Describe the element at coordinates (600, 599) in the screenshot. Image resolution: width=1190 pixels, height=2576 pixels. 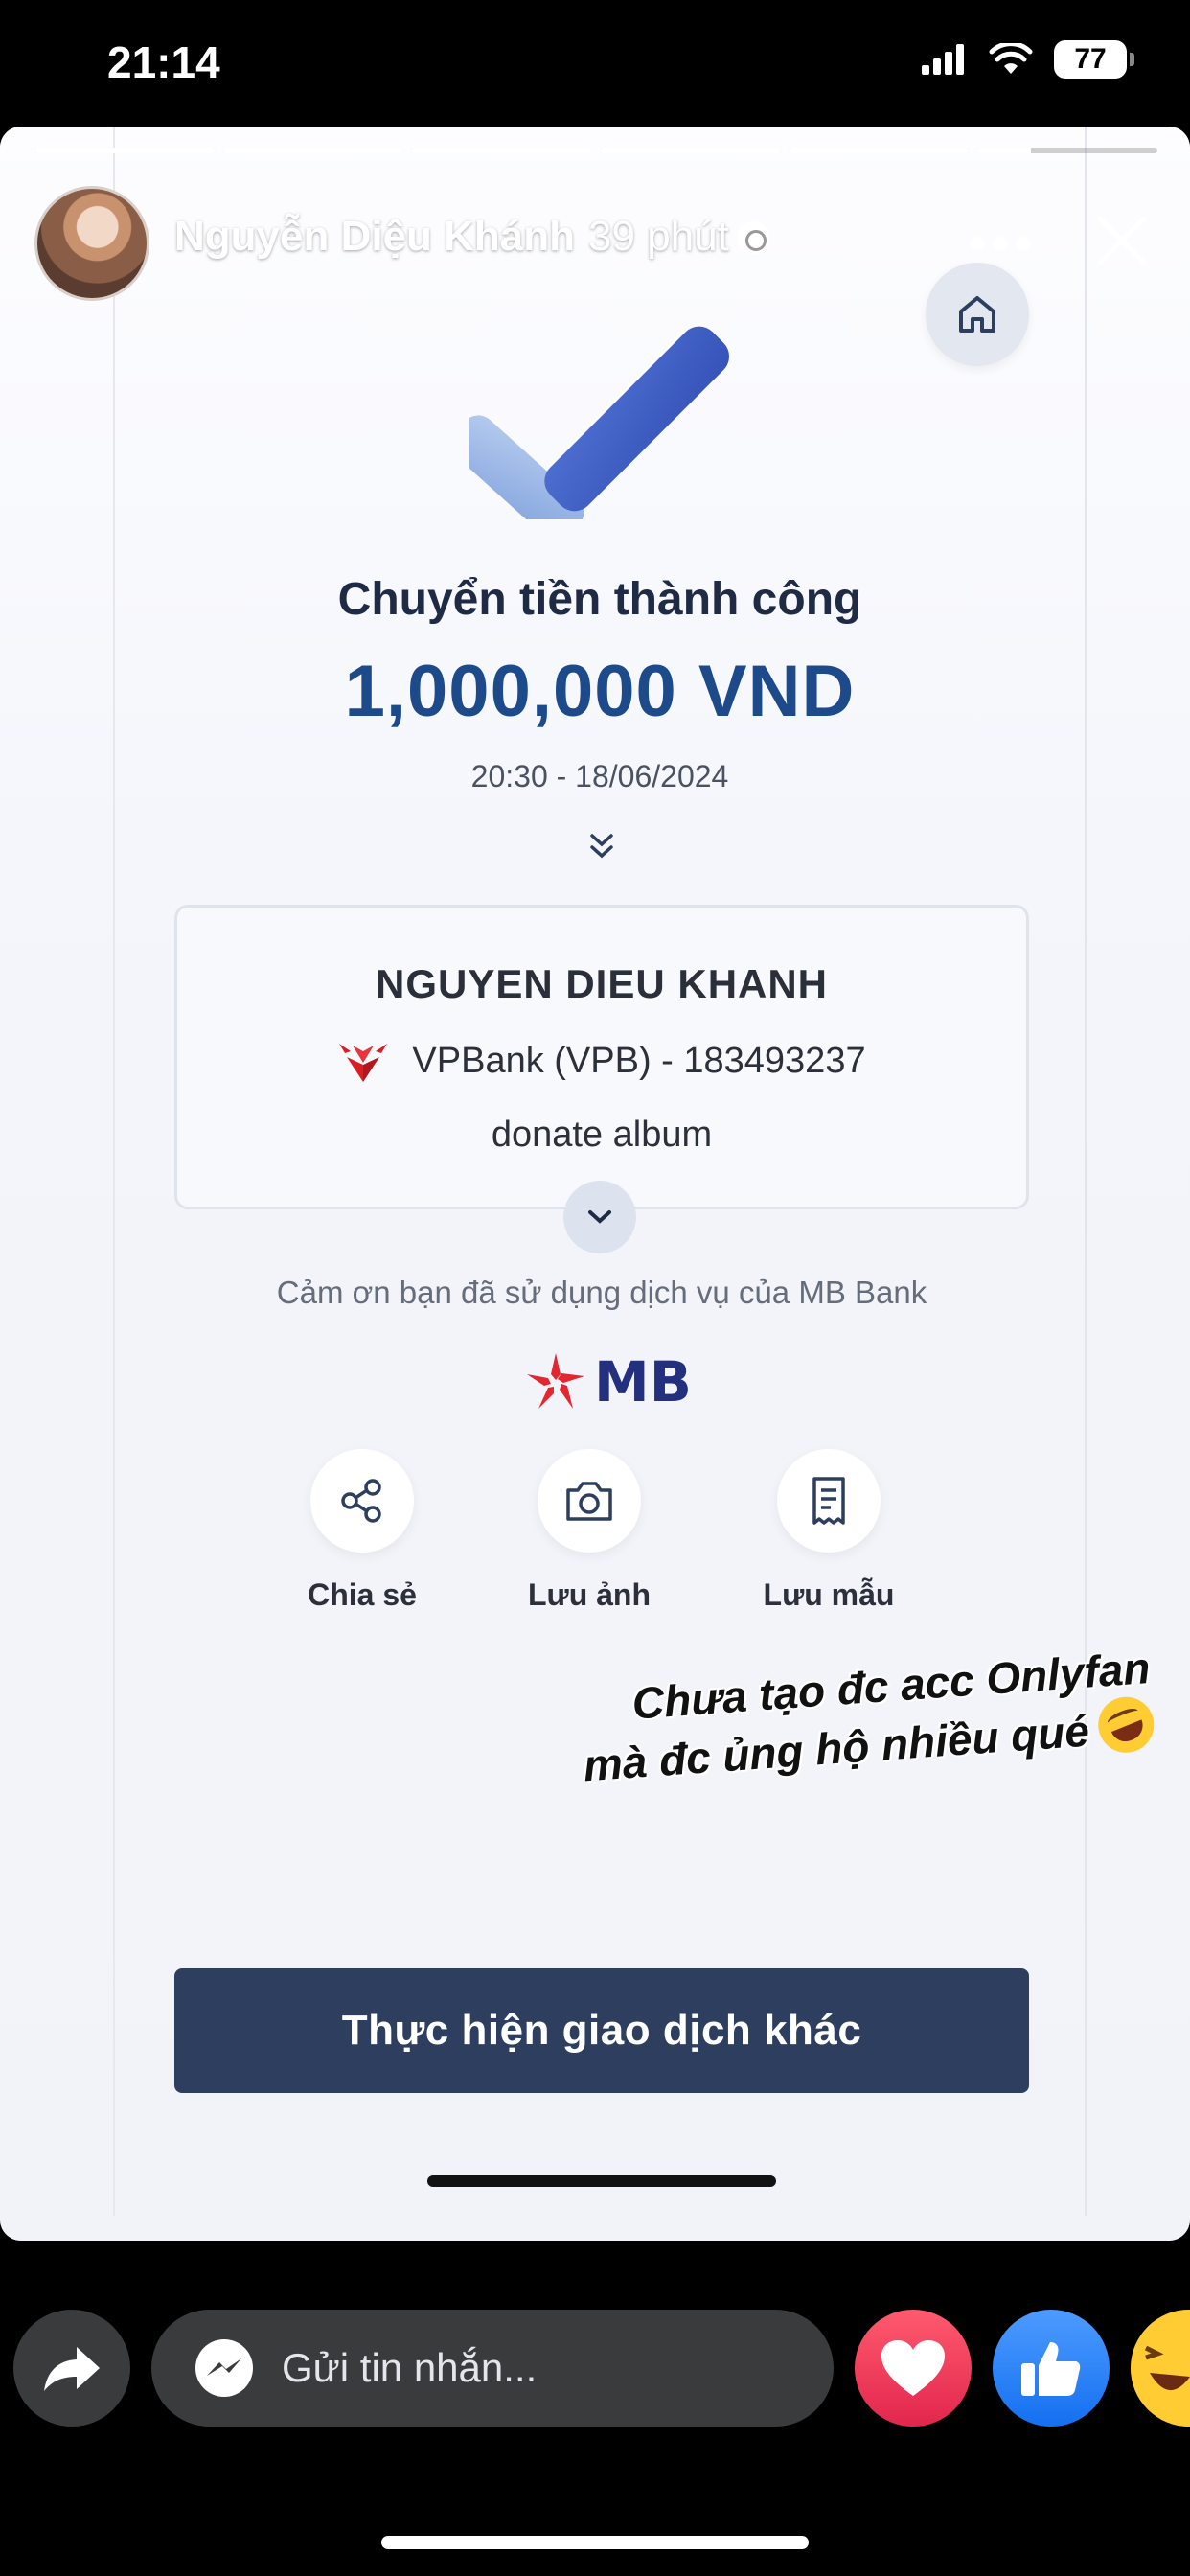
I see `success-title: Chuyển tiền thành công` at that location.